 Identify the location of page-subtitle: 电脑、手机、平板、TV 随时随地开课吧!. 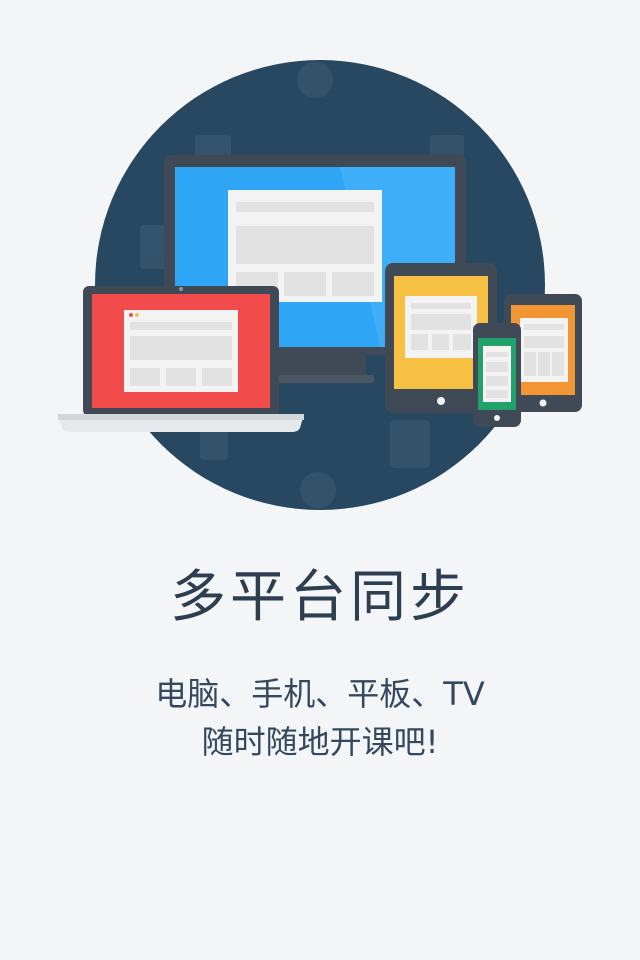
(320, 718).